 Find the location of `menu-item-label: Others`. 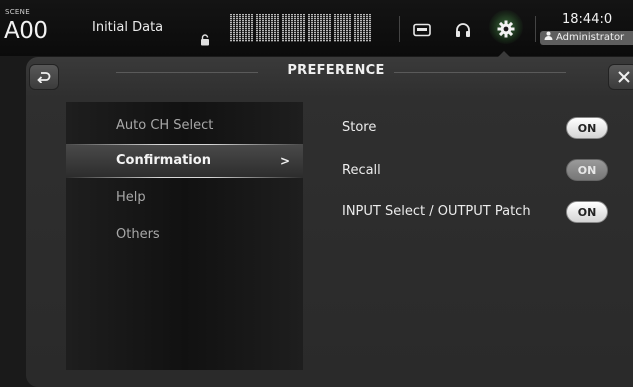

menu-item-label: Others is located at coordinates (138, 234).